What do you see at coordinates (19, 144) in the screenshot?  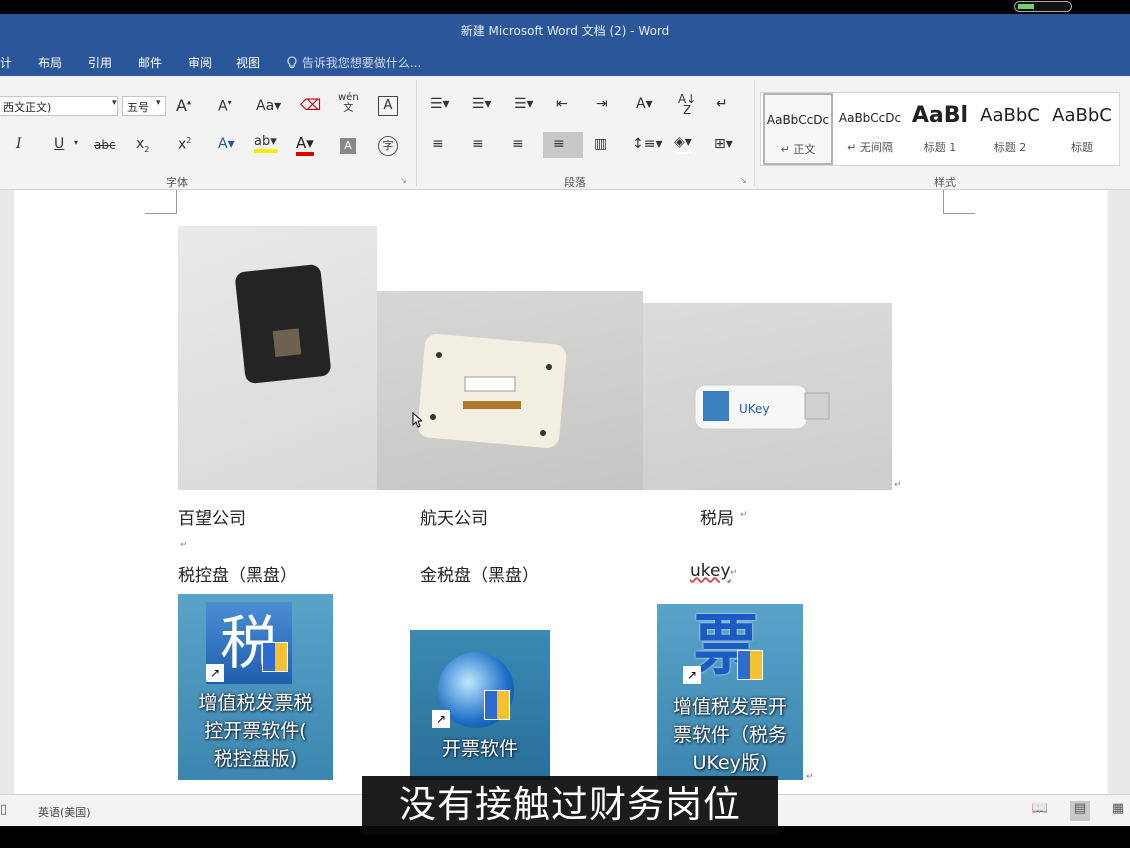 I see `italic-icon: I` at bounding box center [19, 144].